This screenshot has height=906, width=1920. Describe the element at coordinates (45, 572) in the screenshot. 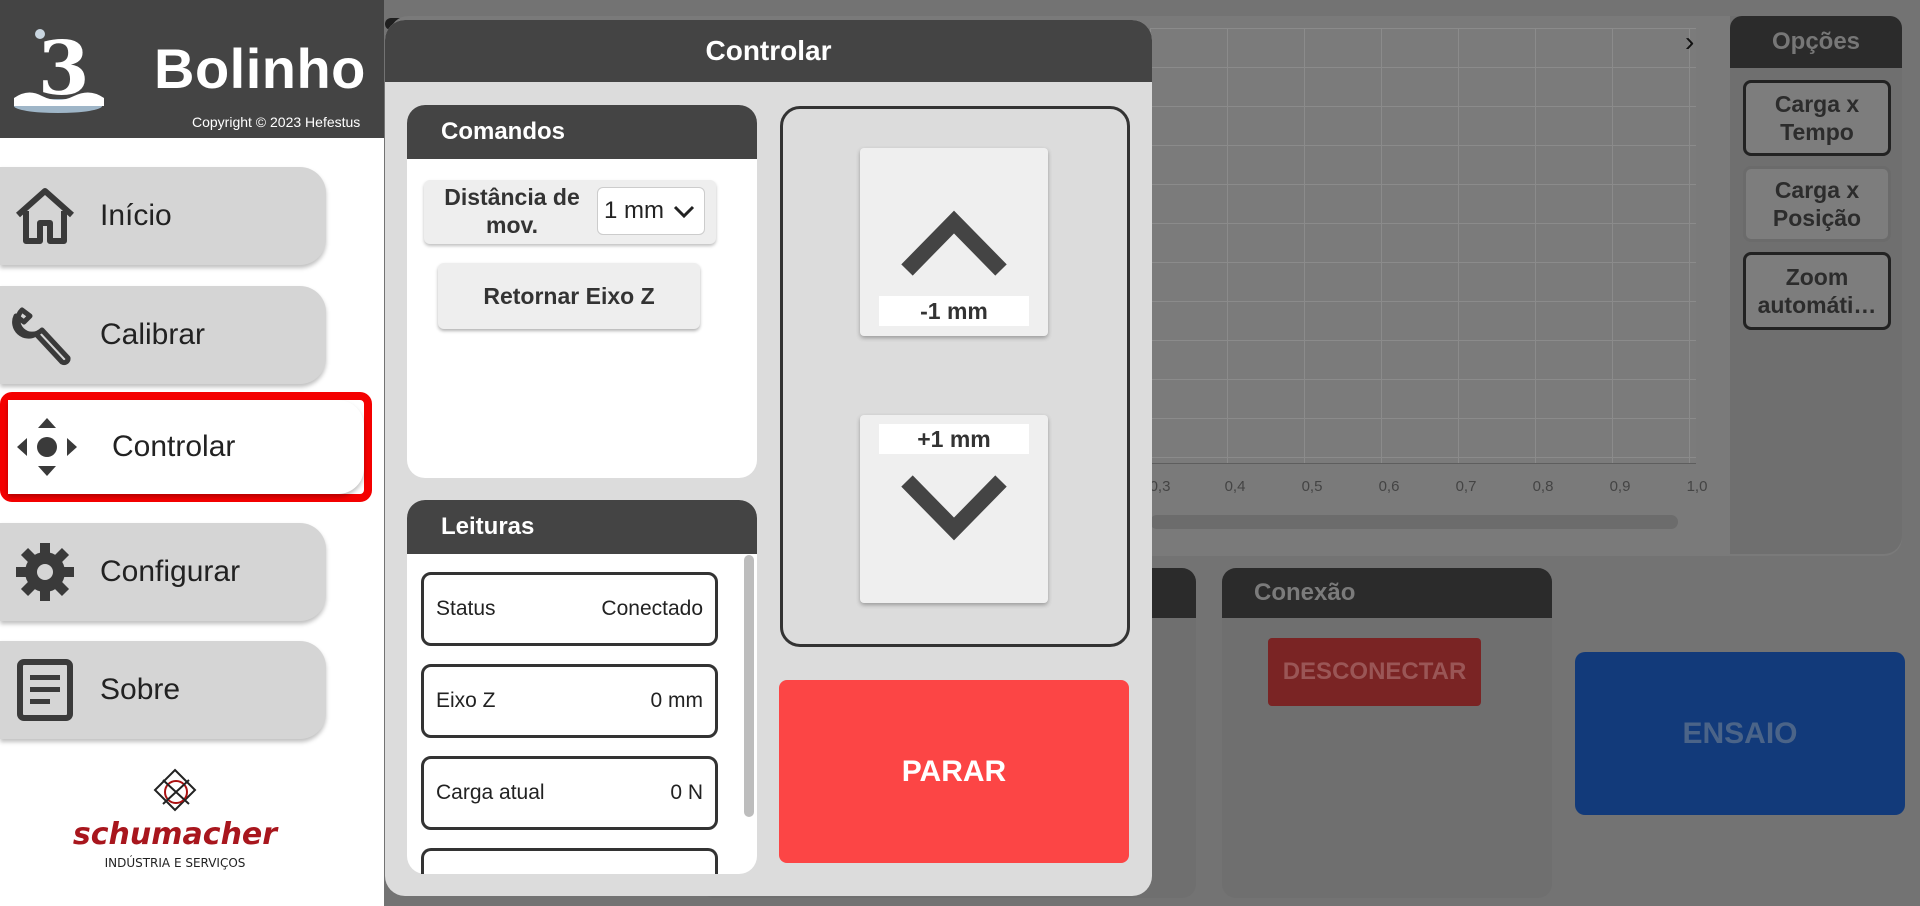

I see `gear-icon` at that location.